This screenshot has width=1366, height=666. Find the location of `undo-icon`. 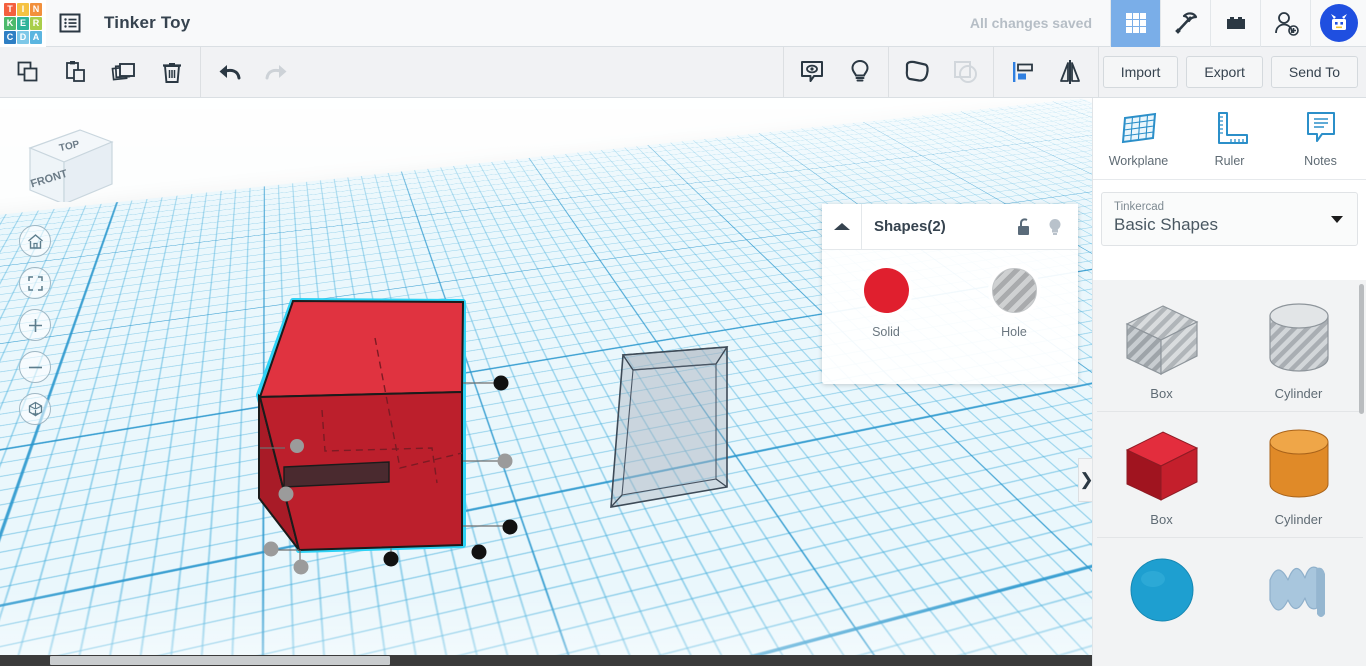

undo-icon is located at coordinates (230, 72).